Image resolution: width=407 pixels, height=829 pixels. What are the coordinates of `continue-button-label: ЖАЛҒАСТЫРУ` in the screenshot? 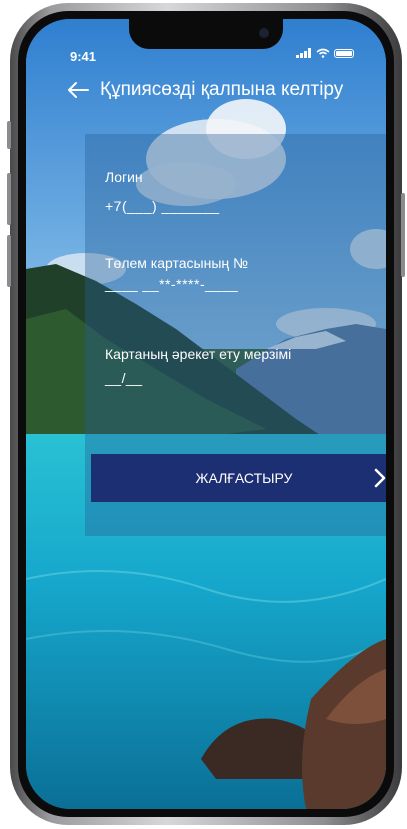 It's located at (244, 478).